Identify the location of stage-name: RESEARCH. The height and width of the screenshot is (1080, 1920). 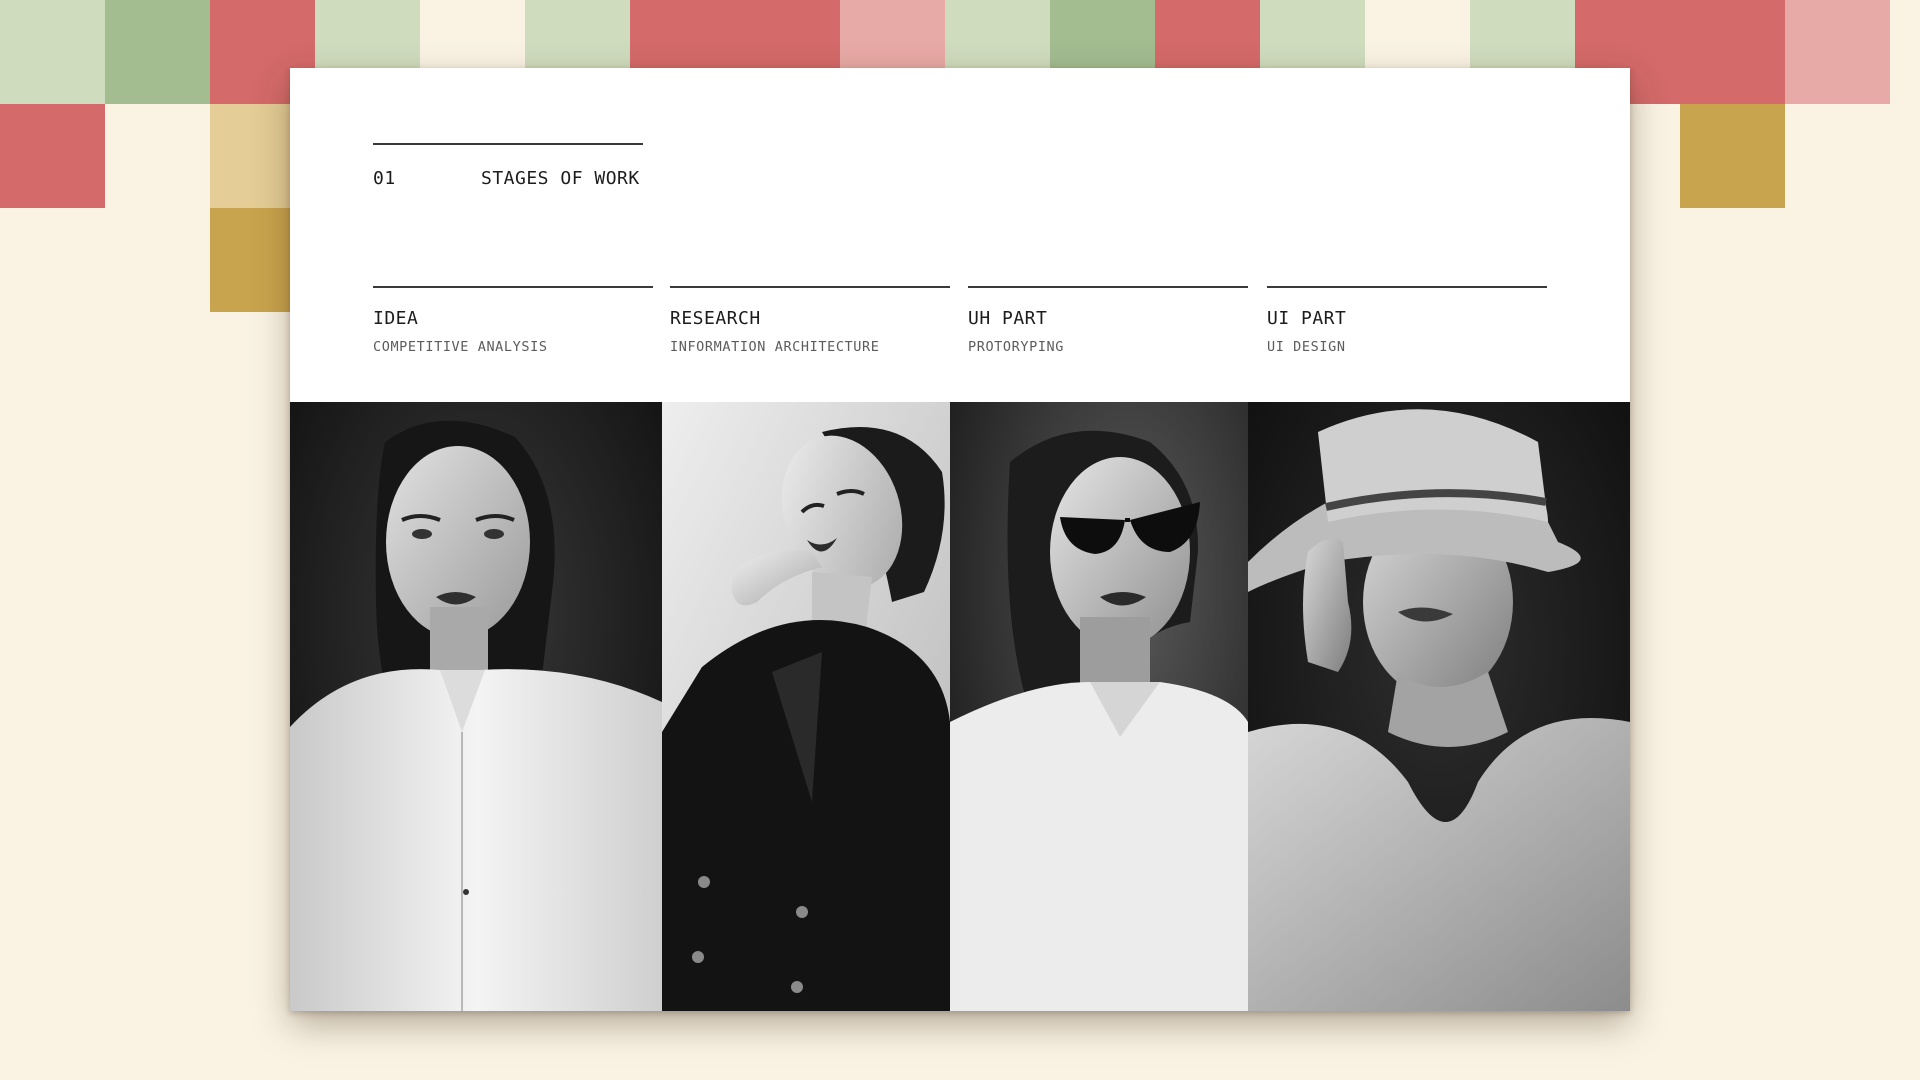
(715, 318).